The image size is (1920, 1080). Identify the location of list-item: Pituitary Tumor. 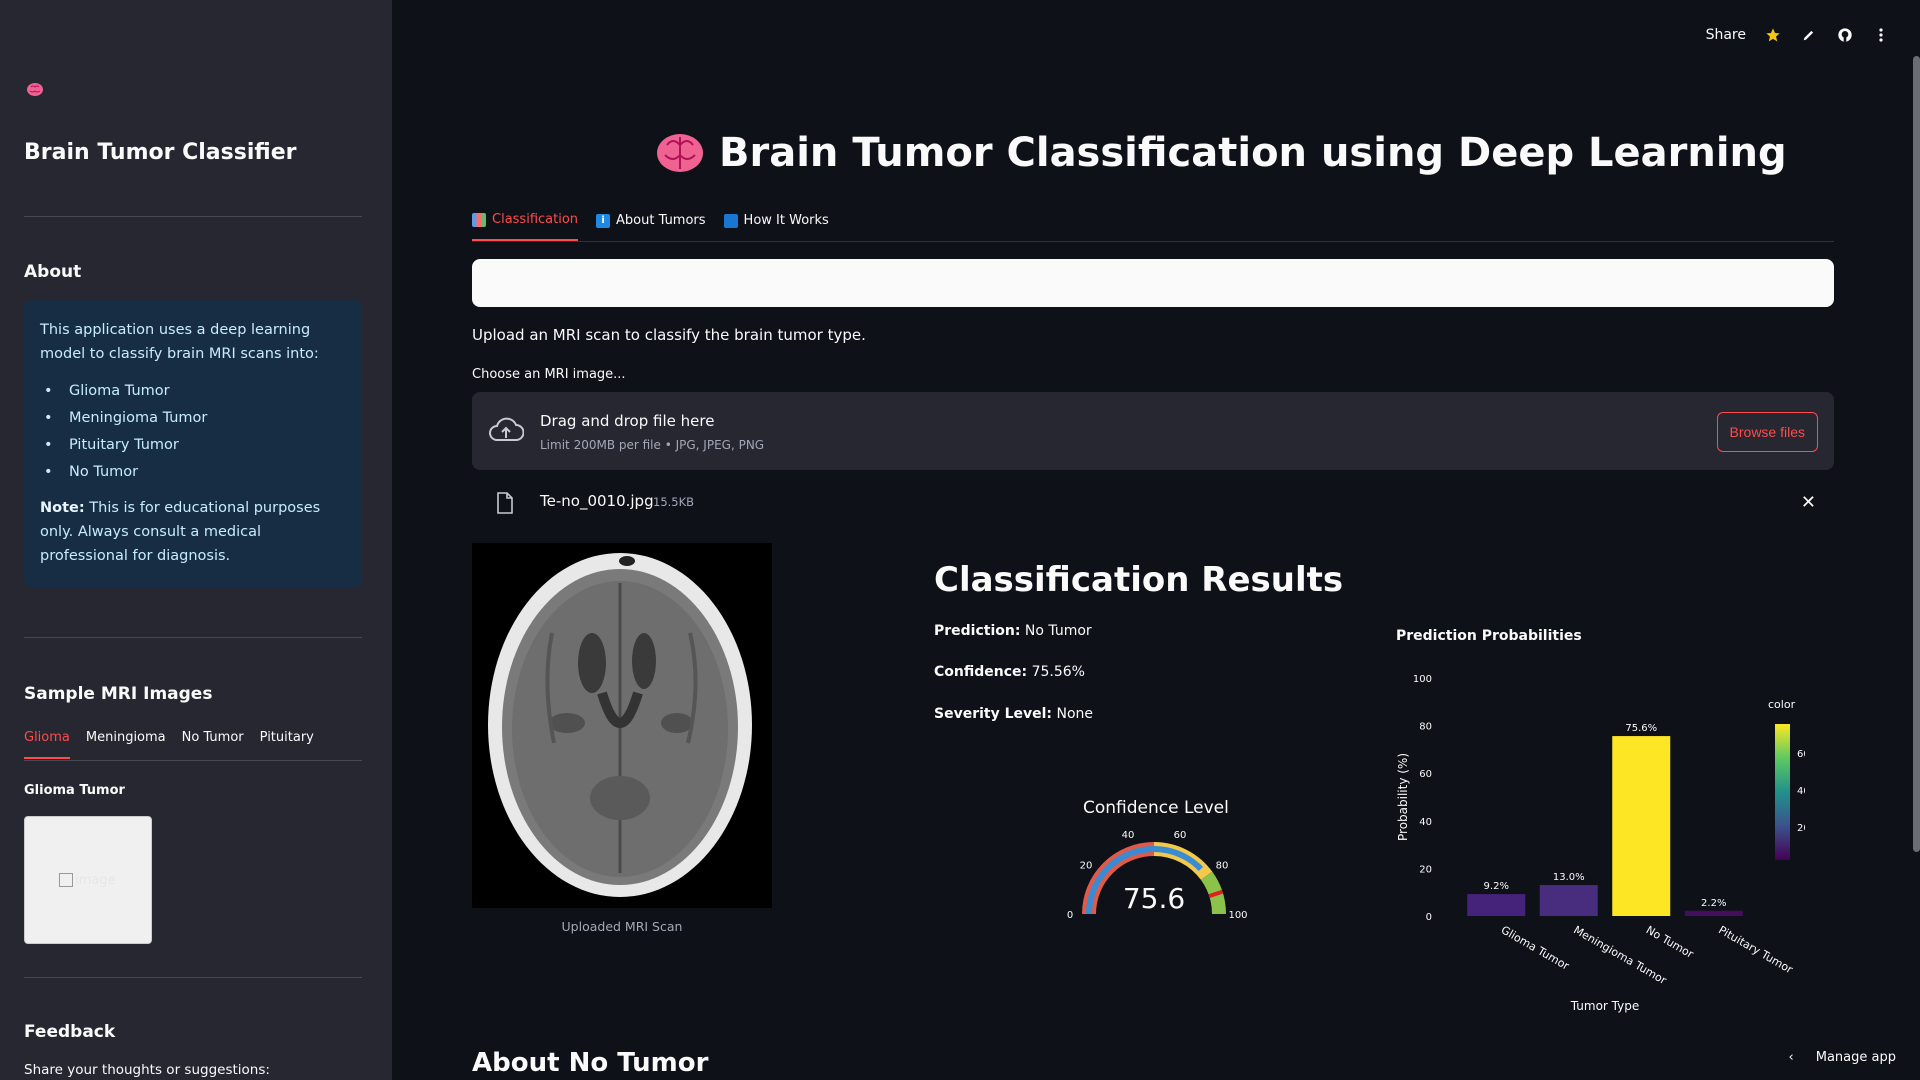
(193, 445).